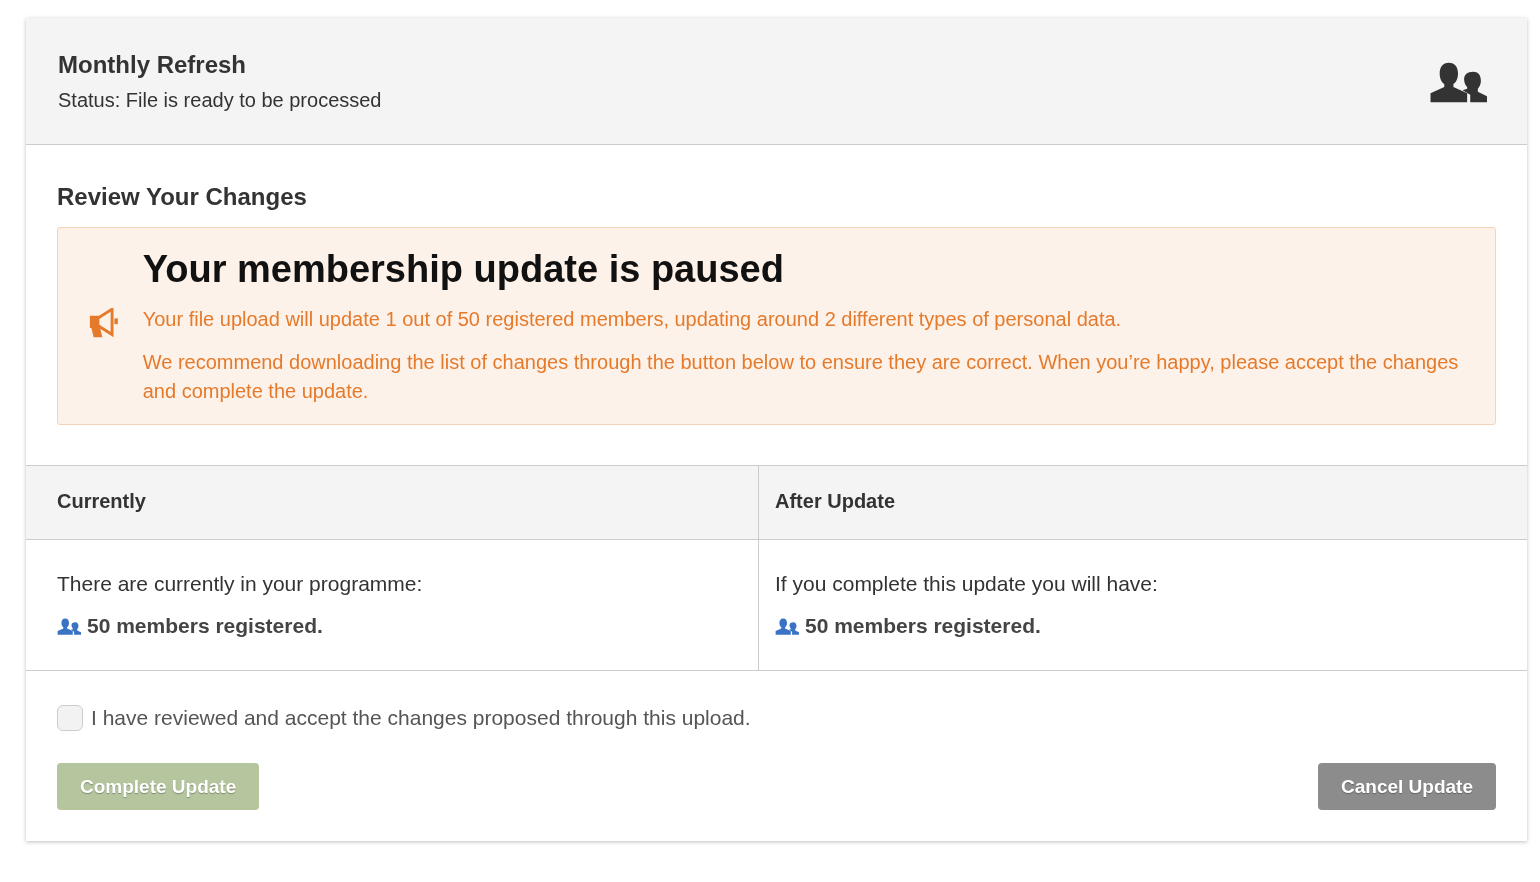  Describe the element at coordinates (152, 64) in the screenshot. I see `card-title: Monthly Refresh` at that location.